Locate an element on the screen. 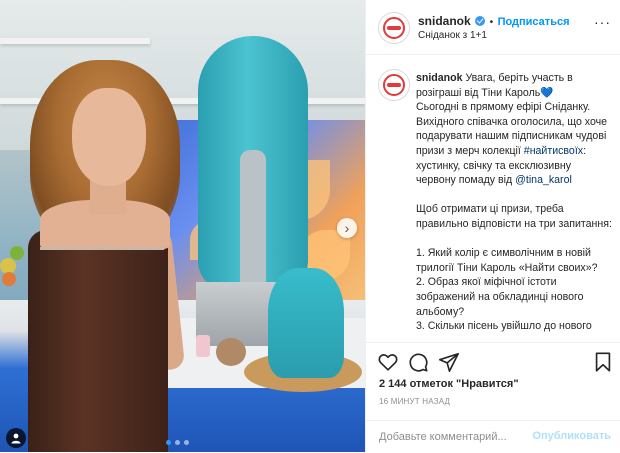 The image size is (620, 453). comment-box: Опубликовать is located at coordinates (493, 436).